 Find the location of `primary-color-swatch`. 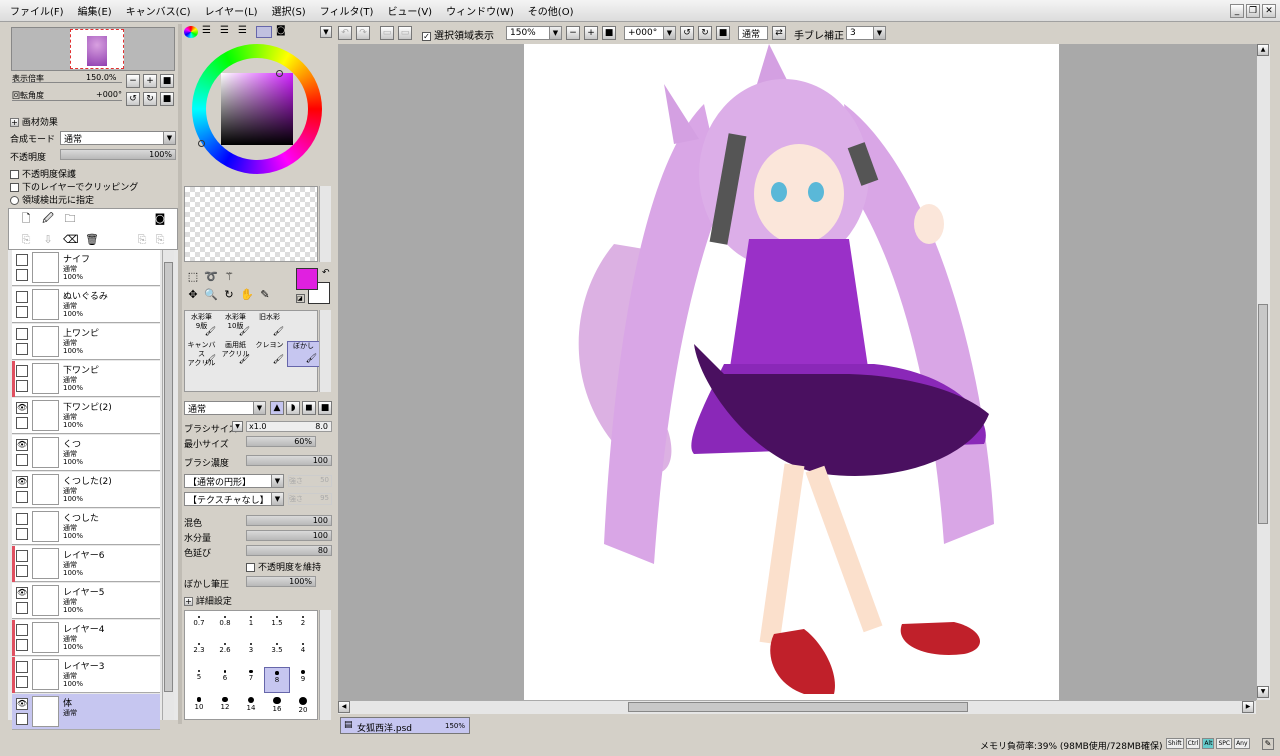

primary-color-swatch is located at coordinates (307, 279).